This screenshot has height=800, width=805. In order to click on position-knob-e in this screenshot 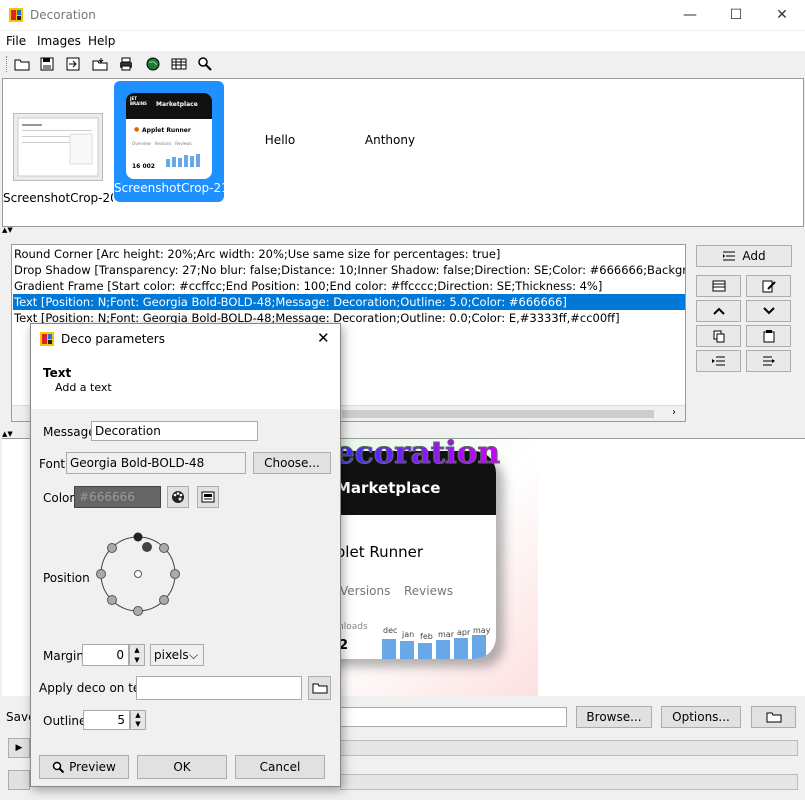, I will do `click(175, 574)`.